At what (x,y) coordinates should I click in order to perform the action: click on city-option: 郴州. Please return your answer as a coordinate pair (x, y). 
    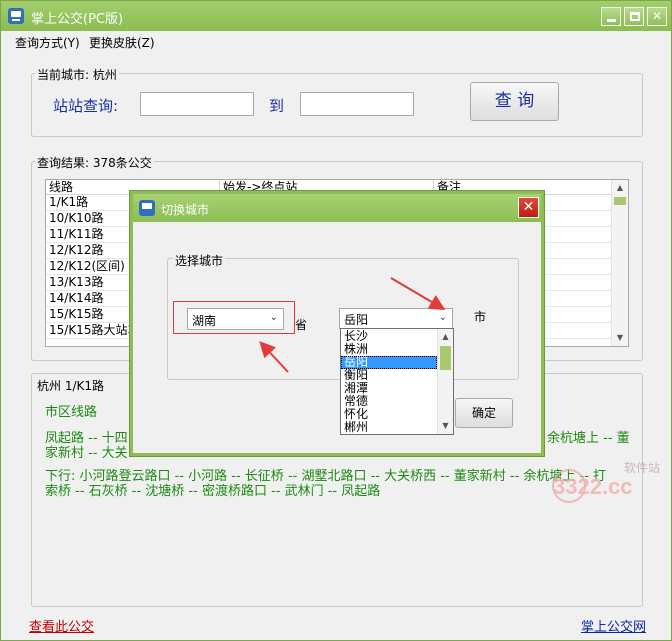
    Looking at the image, I should click on (389, 427).